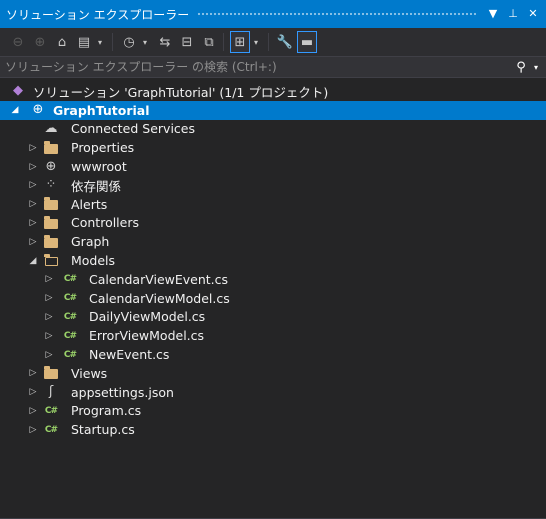 The width and height of the screenshot is (546, 519). What do you see at coordinates (273, 411) in the screenshot?
I see `tree-item: ▷ C# Program.cs` at bounding box center [273, 411].